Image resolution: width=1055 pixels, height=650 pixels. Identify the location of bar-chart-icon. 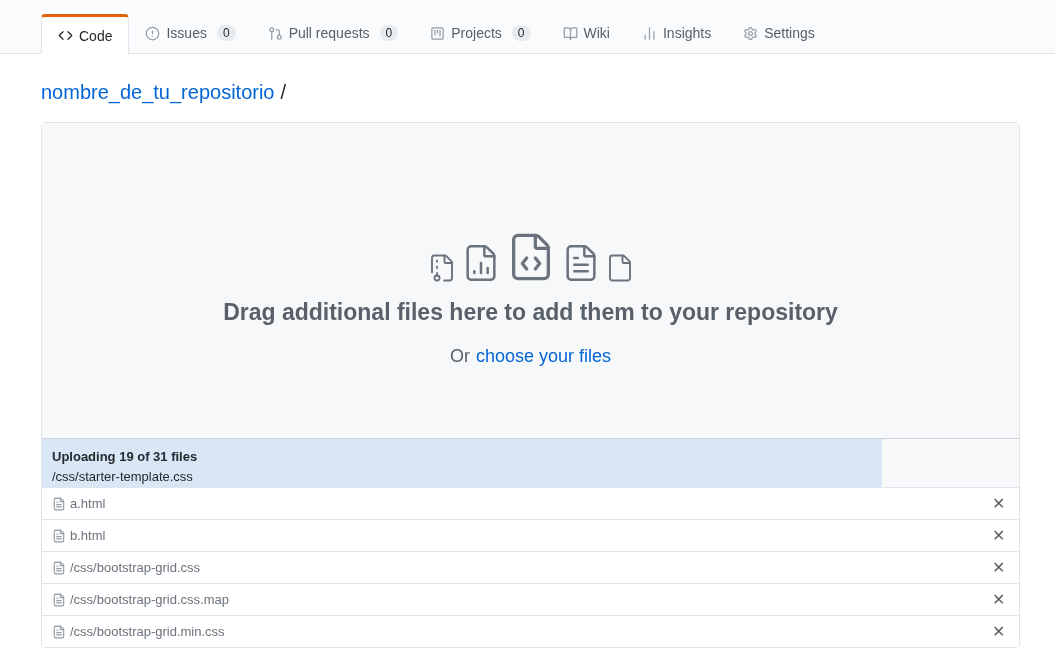
(649, 33).